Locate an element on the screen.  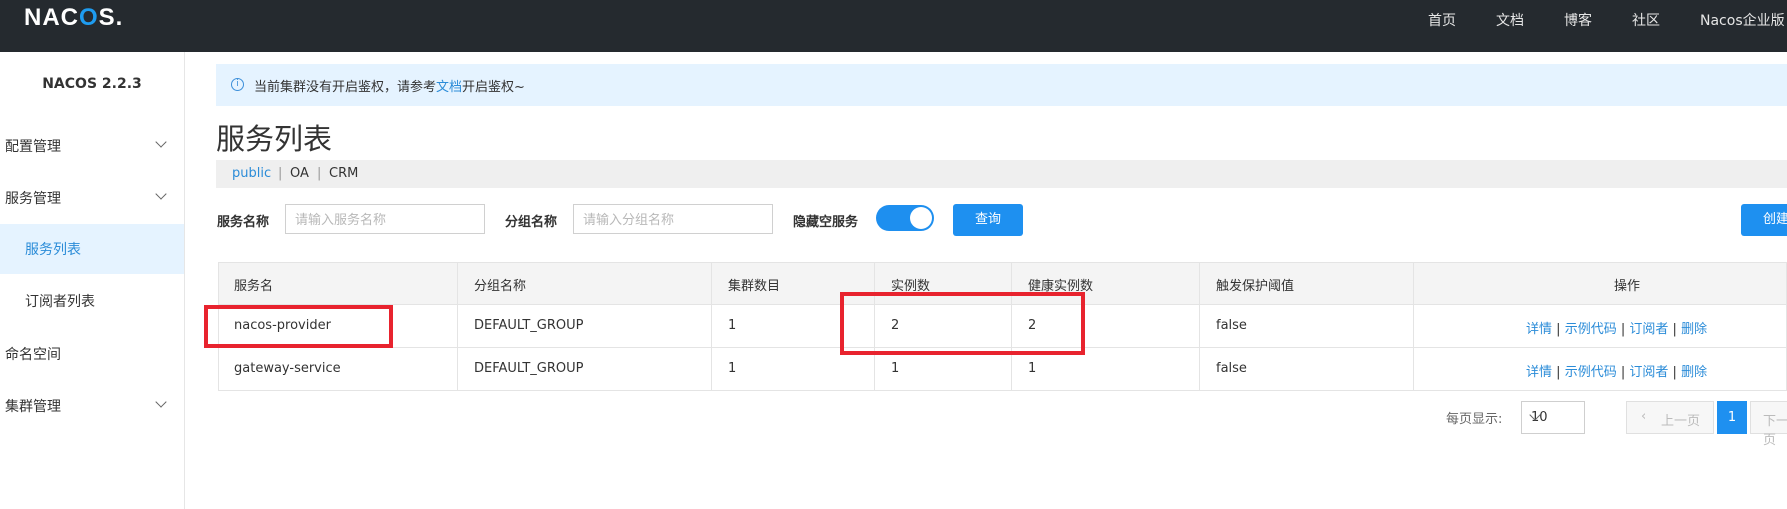
group-name-input is located at coordinates (673, 219).